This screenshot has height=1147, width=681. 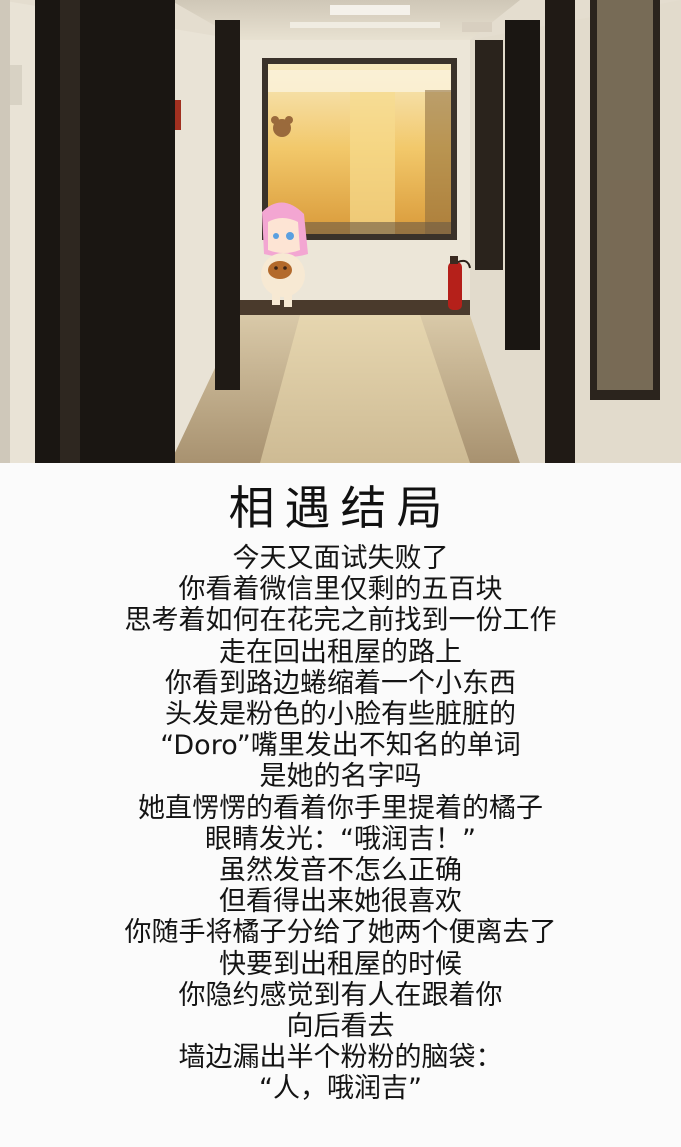 I want to click on story-line: 是她的名字吗, so click(x=340, y=777).